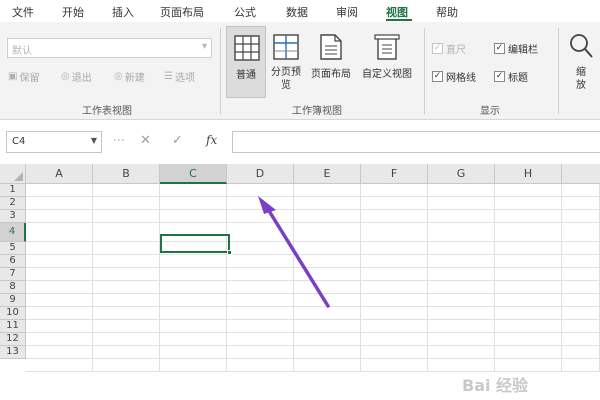  I want to click on column-header-next, so click(581, 174).